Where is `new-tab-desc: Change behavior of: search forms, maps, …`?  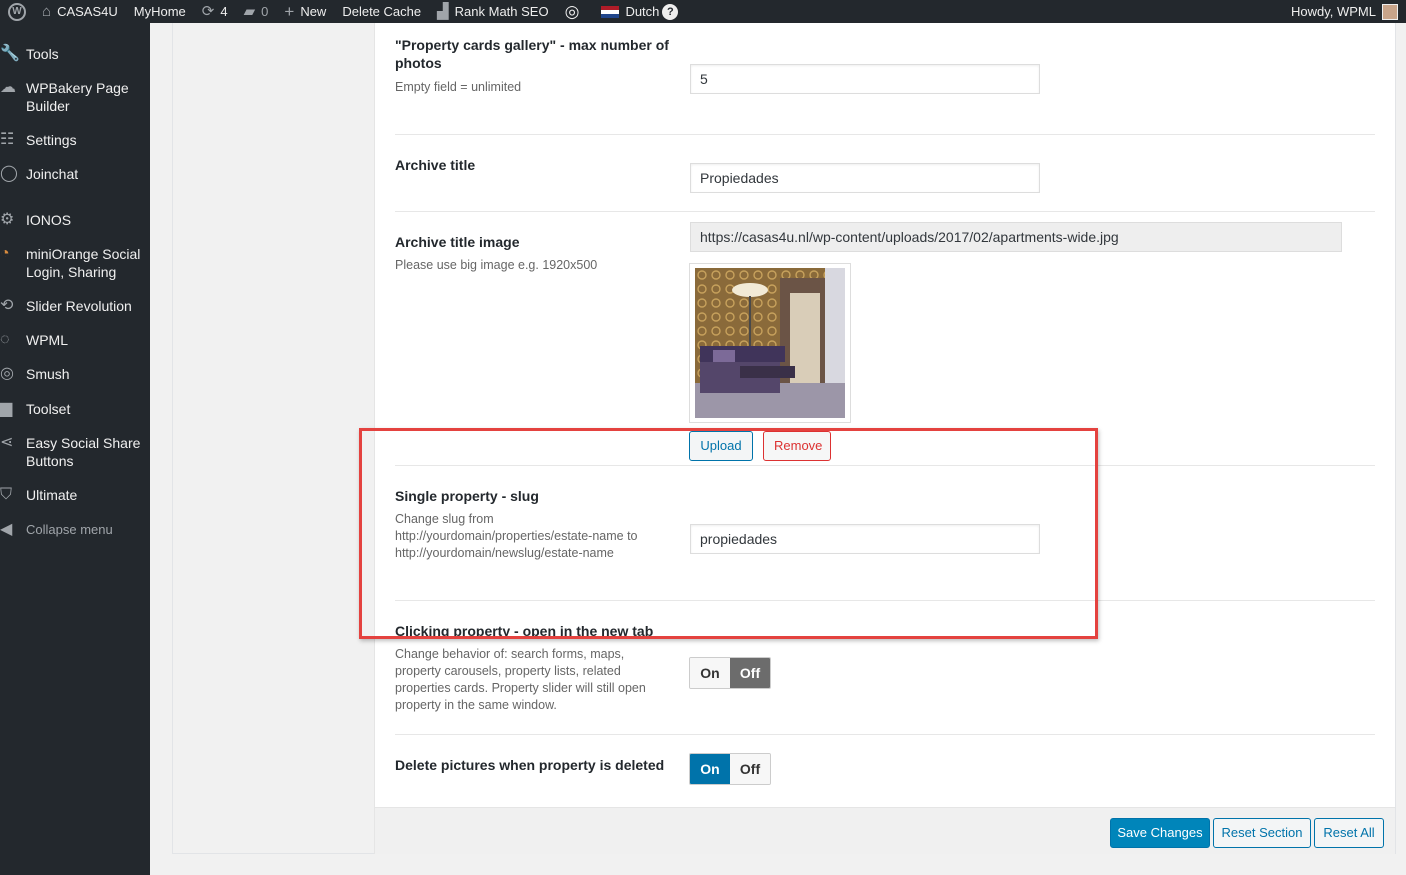
new-tab-desc: Change behavior of: search forms, maps, … is located at coordinates (520, 679).